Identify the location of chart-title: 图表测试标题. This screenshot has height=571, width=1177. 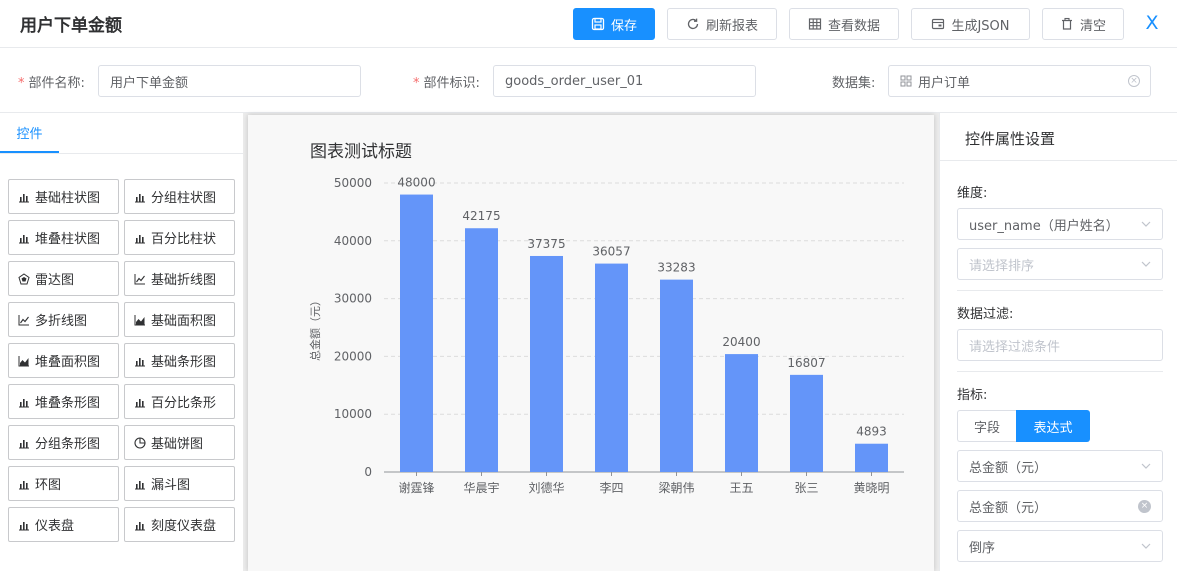
(361, 152).